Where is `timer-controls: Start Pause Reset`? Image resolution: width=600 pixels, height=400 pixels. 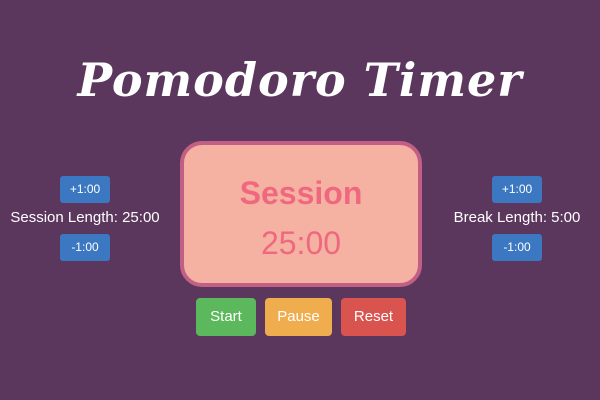 timer-controls: Start Pause Reset is located at coordinates (302, 317).